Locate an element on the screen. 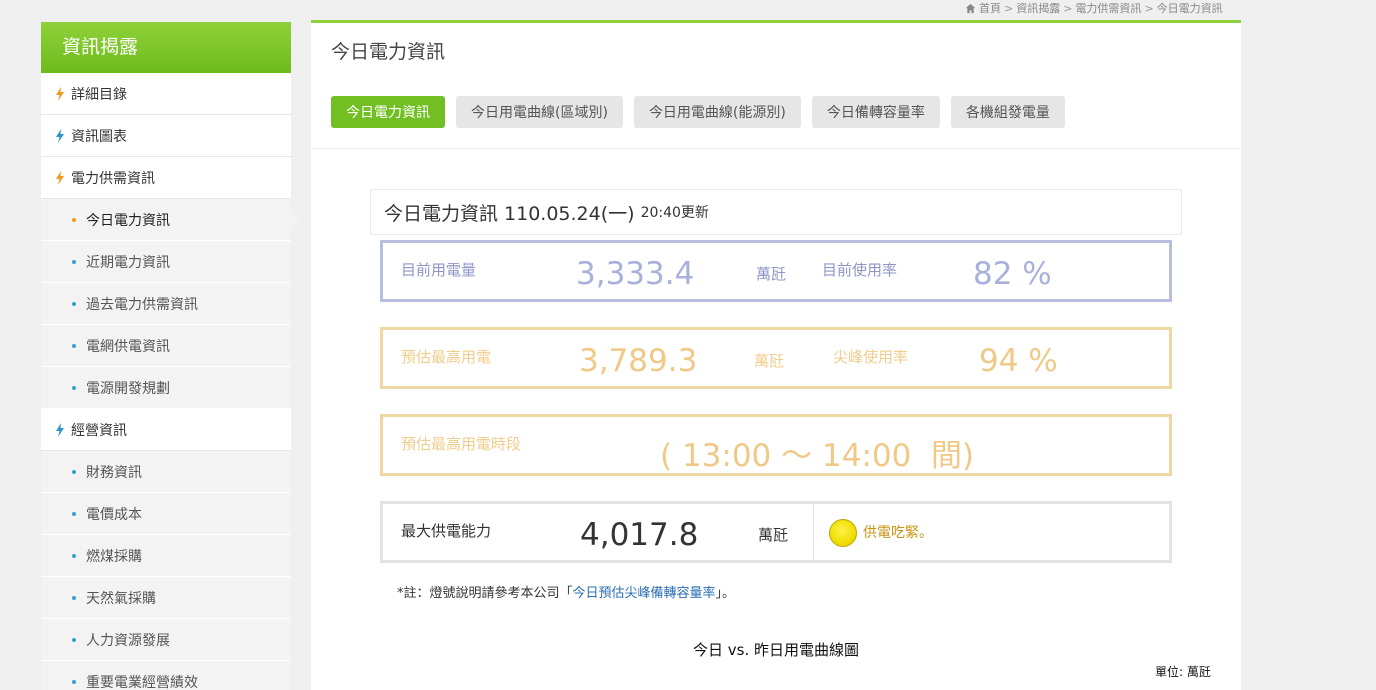 The image size is (1376, 690). peak-rate-value: 94 % is located at coordinates (1018, 361).